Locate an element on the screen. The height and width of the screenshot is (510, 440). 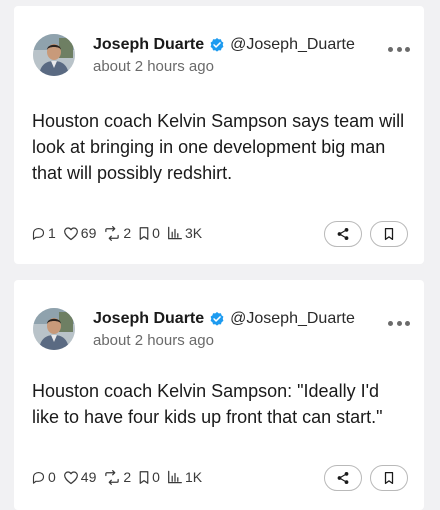
post-stats: 0 49 2 0 1K is located at coordinates (120, 477).